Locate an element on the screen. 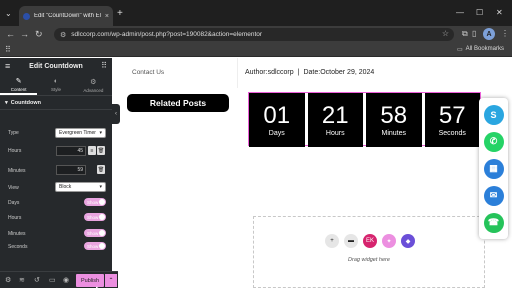  tab-style: ◐ Style is located at coordinates (55, 85).